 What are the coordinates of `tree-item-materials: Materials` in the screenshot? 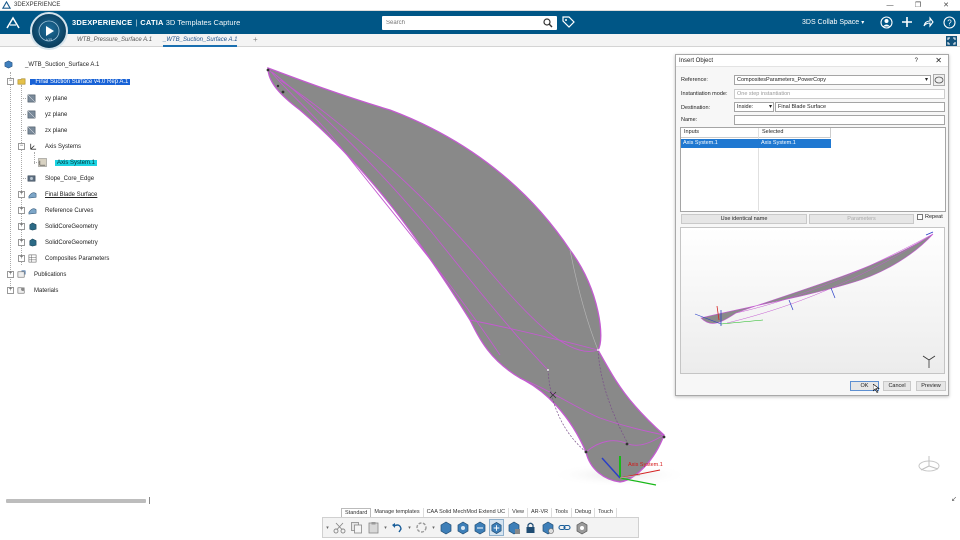 It's located at (37, 290).